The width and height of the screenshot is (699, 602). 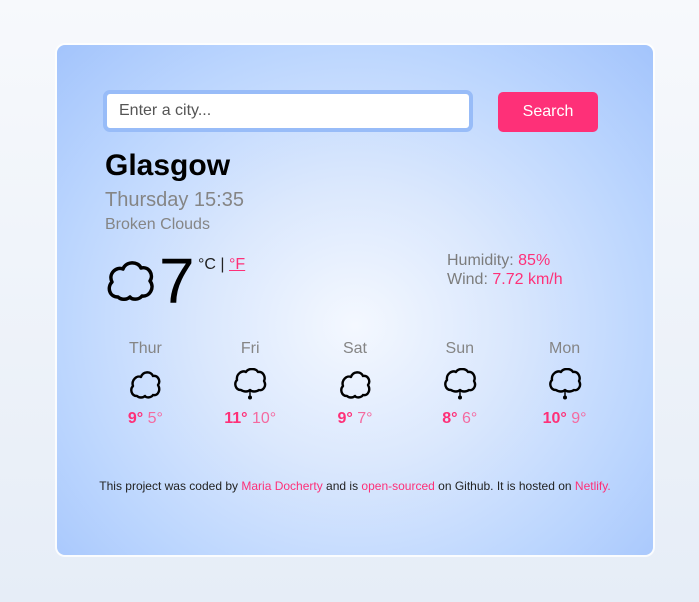 What do you see at coordinates (250, 419) in the screenshot?
I see `forecast-temps: 11° 10°` at bounding box center [250, 419].